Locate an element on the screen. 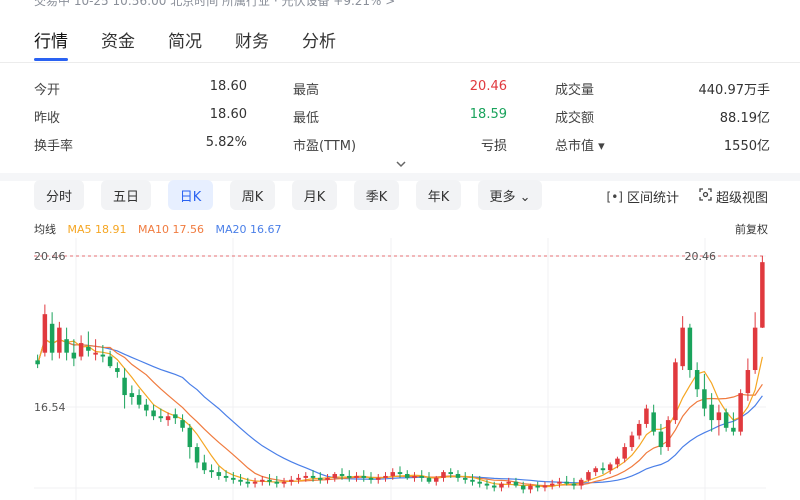 This screenshot has width=800, height=500. stats-row: 换手率 5.82% 市盈(TTM) 亏损 总市值 ▾ 1550亿 is located at coordinates (402, 145).